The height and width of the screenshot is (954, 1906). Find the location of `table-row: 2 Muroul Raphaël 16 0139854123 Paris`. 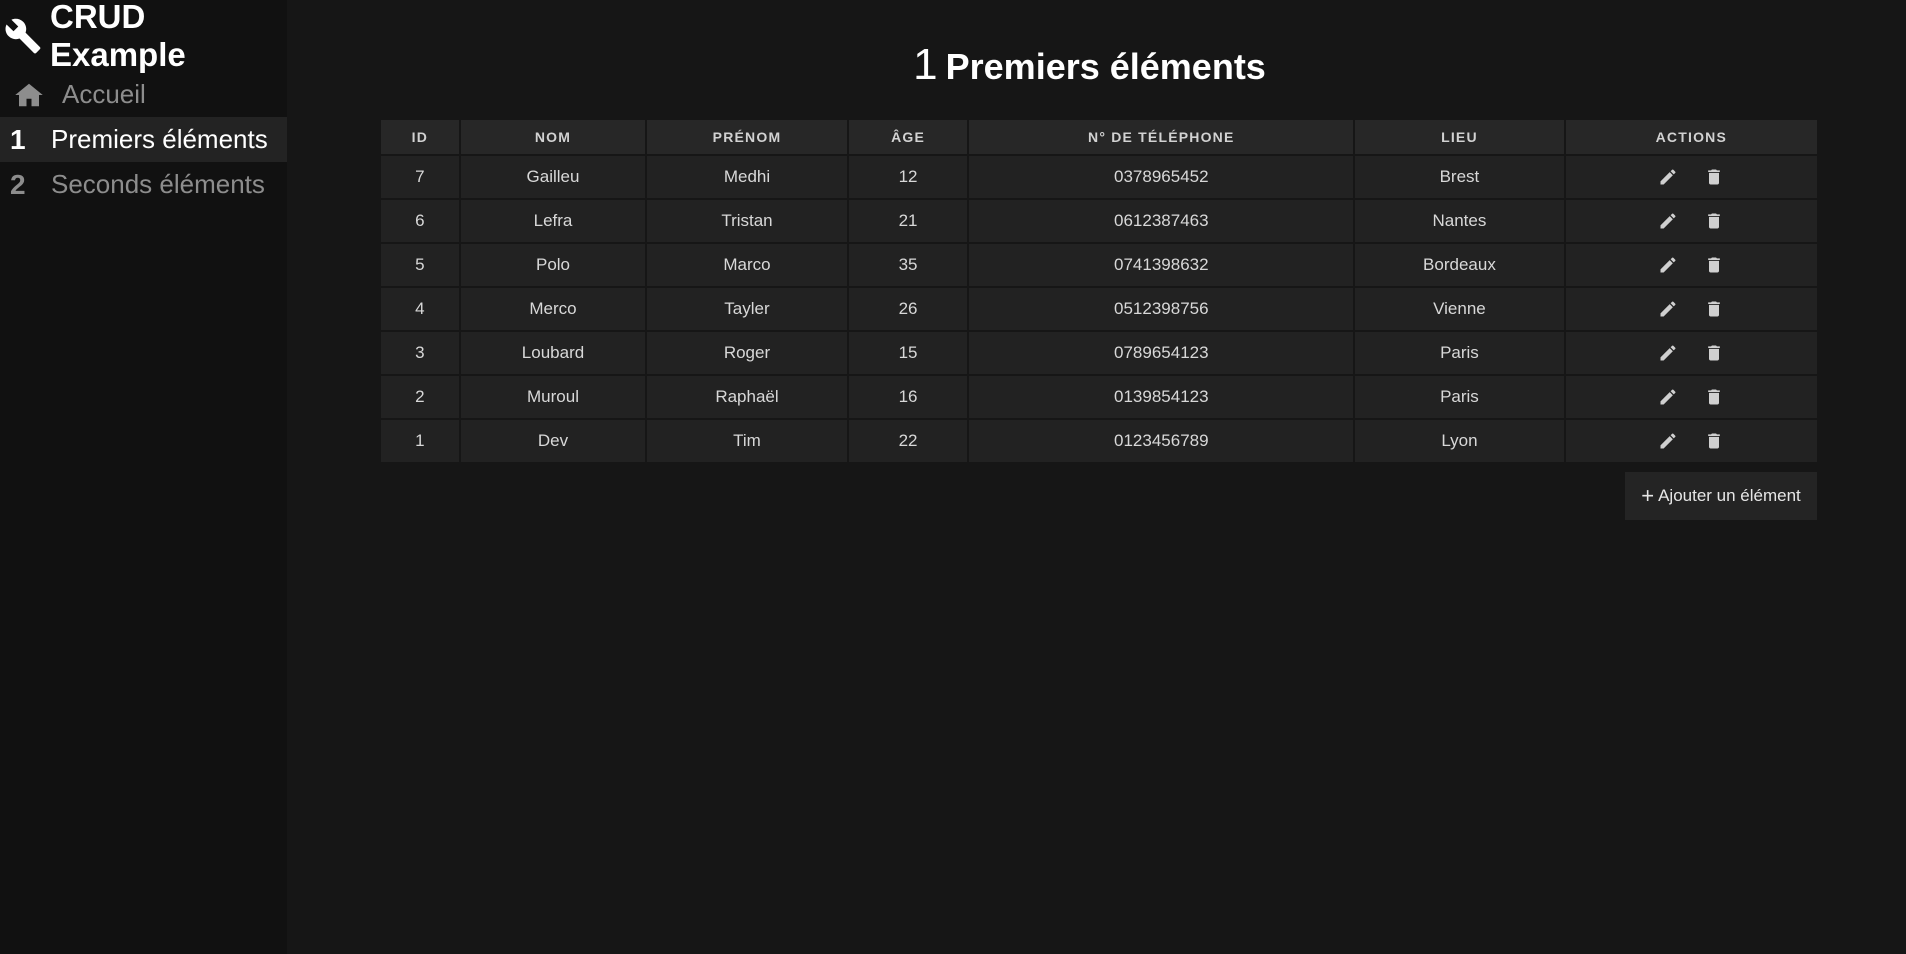

table-row: 2 Muroul Raphaël 16 0139854123 Paris is located at coordinates (1099, 397).